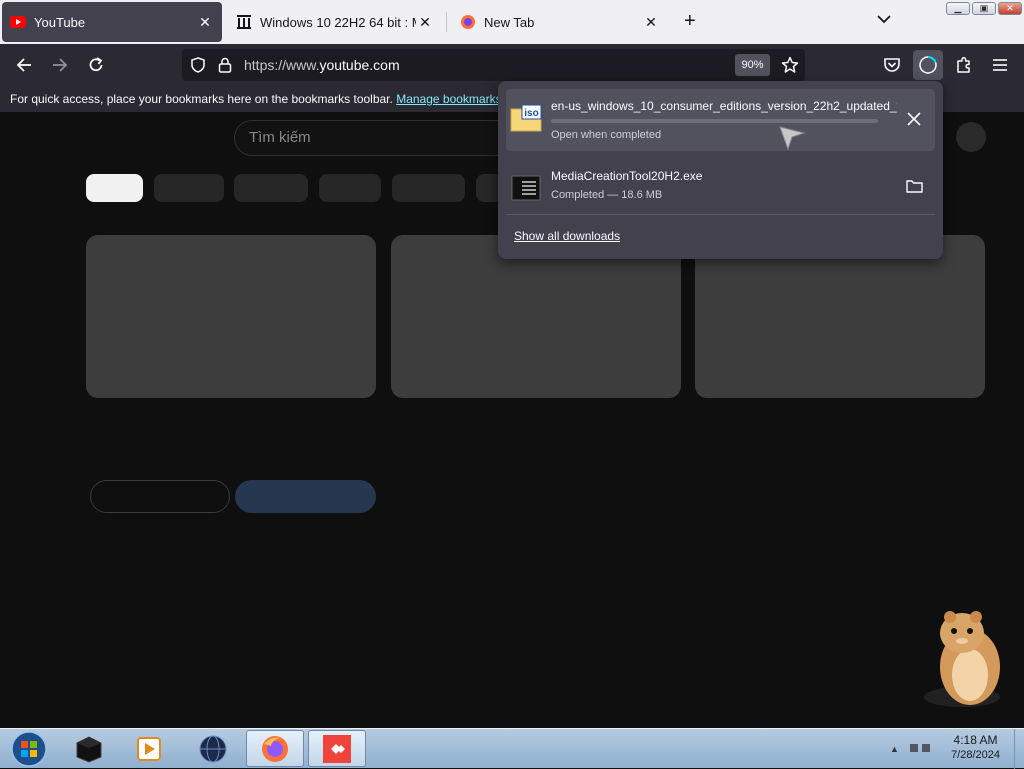 Image resolution: width=1024 pixels, height=769 pixels. I want to click on download-progress-icon, so click(928, 65).